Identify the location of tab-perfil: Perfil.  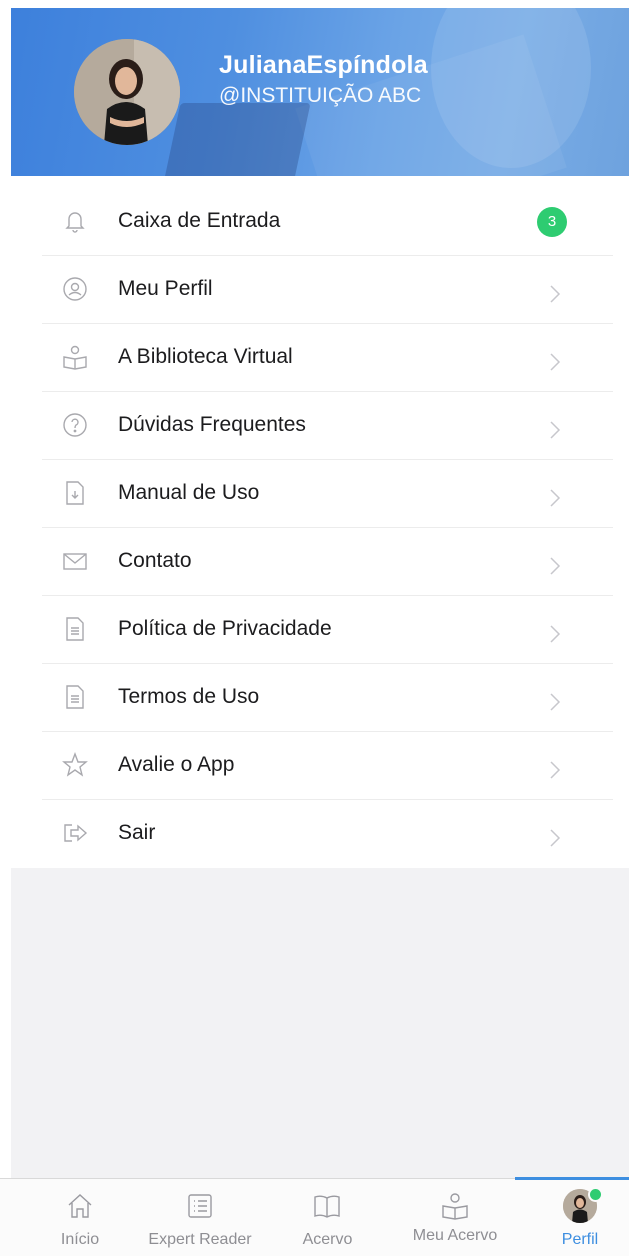
(580, 1217).